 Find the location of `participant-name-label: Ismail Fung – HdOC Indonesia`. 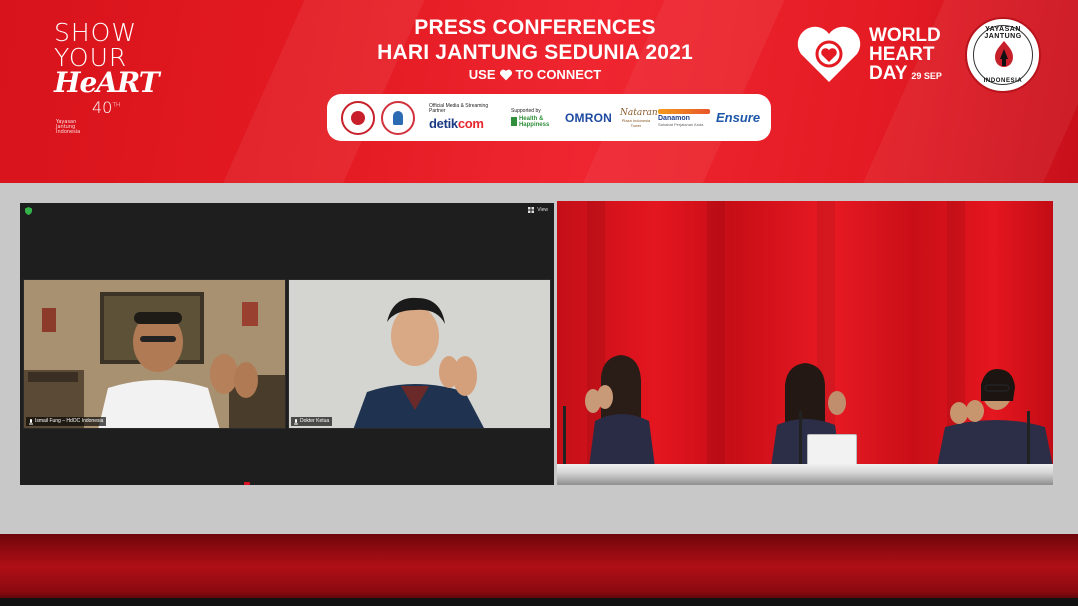

participant-name-label: Ismail Fung – HdOC Indonesia is located at coordinates (66, 421).